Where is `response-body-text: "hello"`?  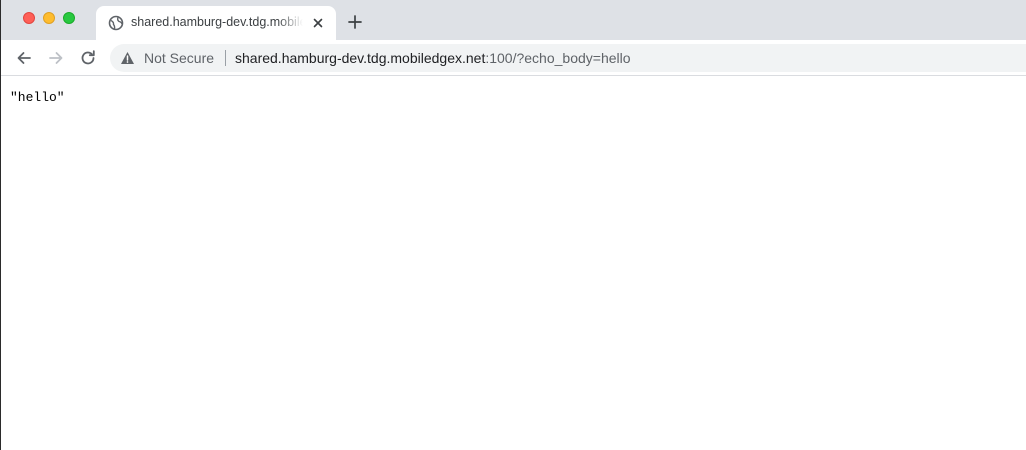 response-body-text: "hello" is located at coordinates (37, 97).